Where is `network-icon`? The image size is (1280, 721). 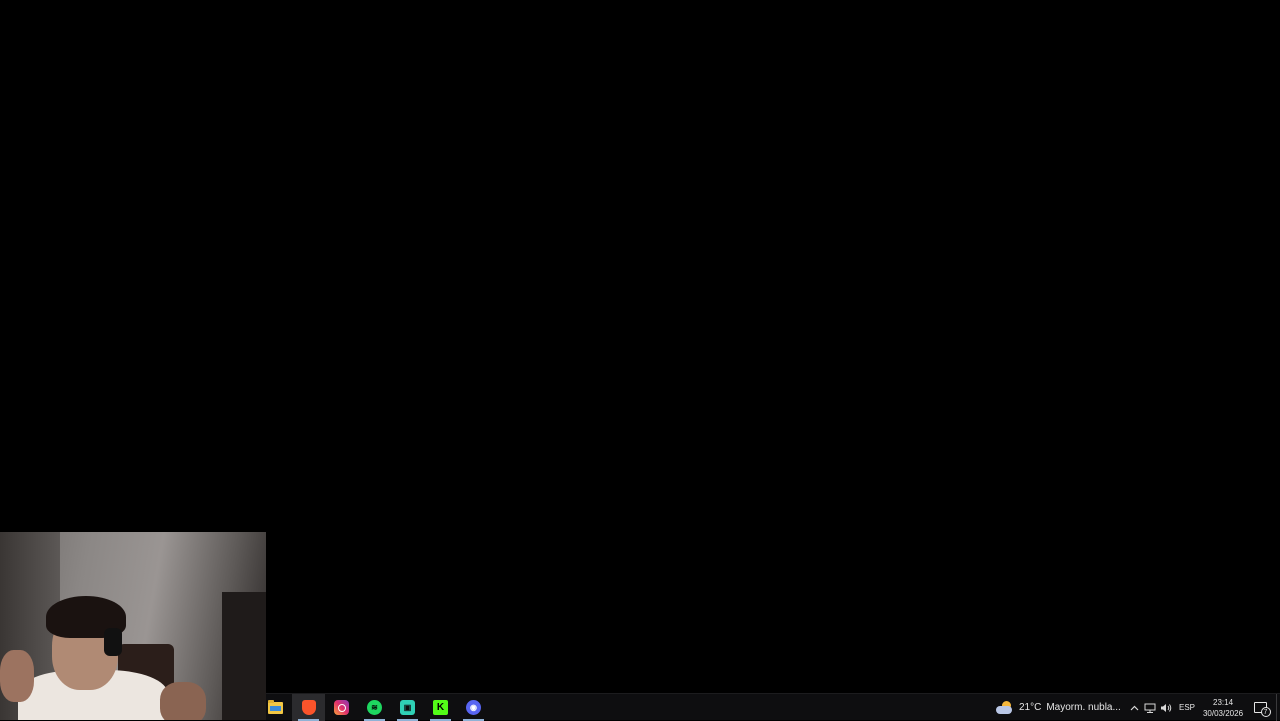 network-icon is located at coordinates (1150, 707).